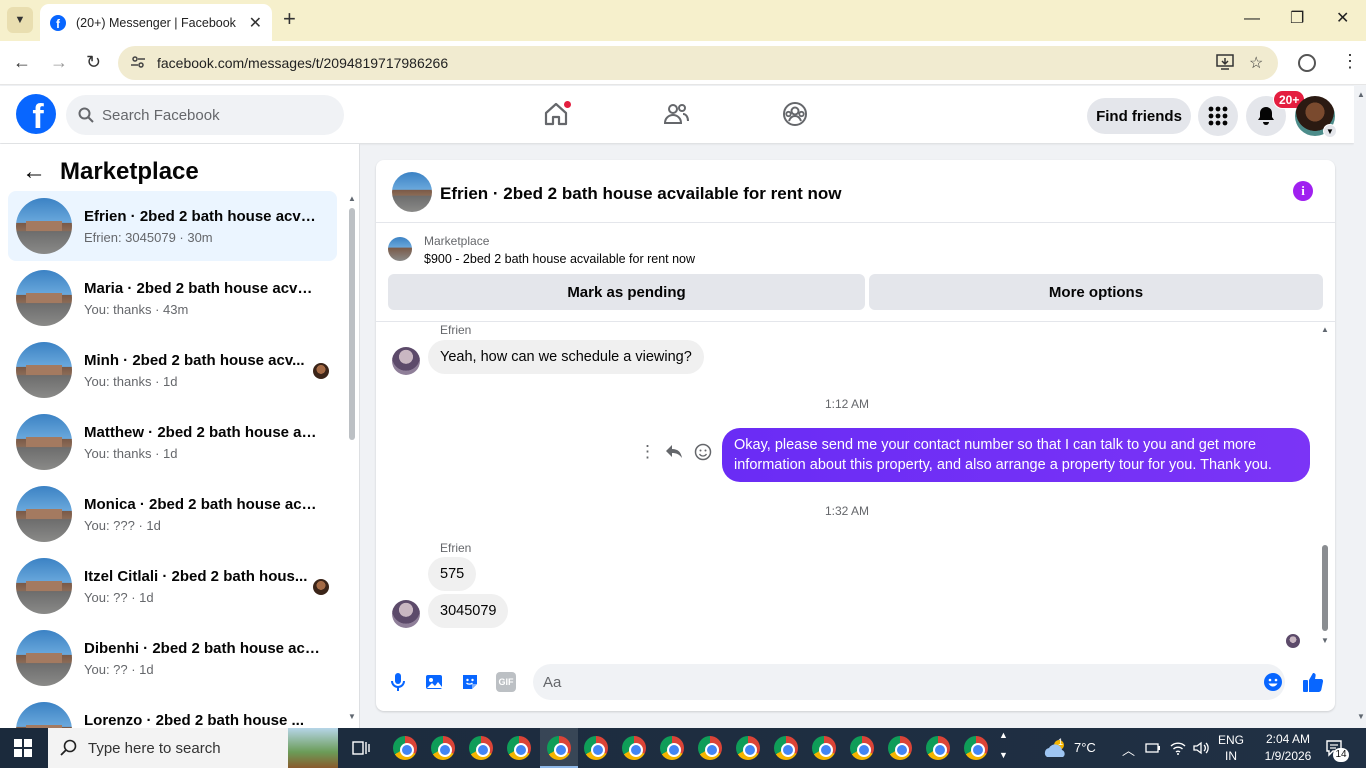  What do you see at coordinates (470, 682) in the screenshot?
I see `sticker-icon` at bounding box center [470, 682].